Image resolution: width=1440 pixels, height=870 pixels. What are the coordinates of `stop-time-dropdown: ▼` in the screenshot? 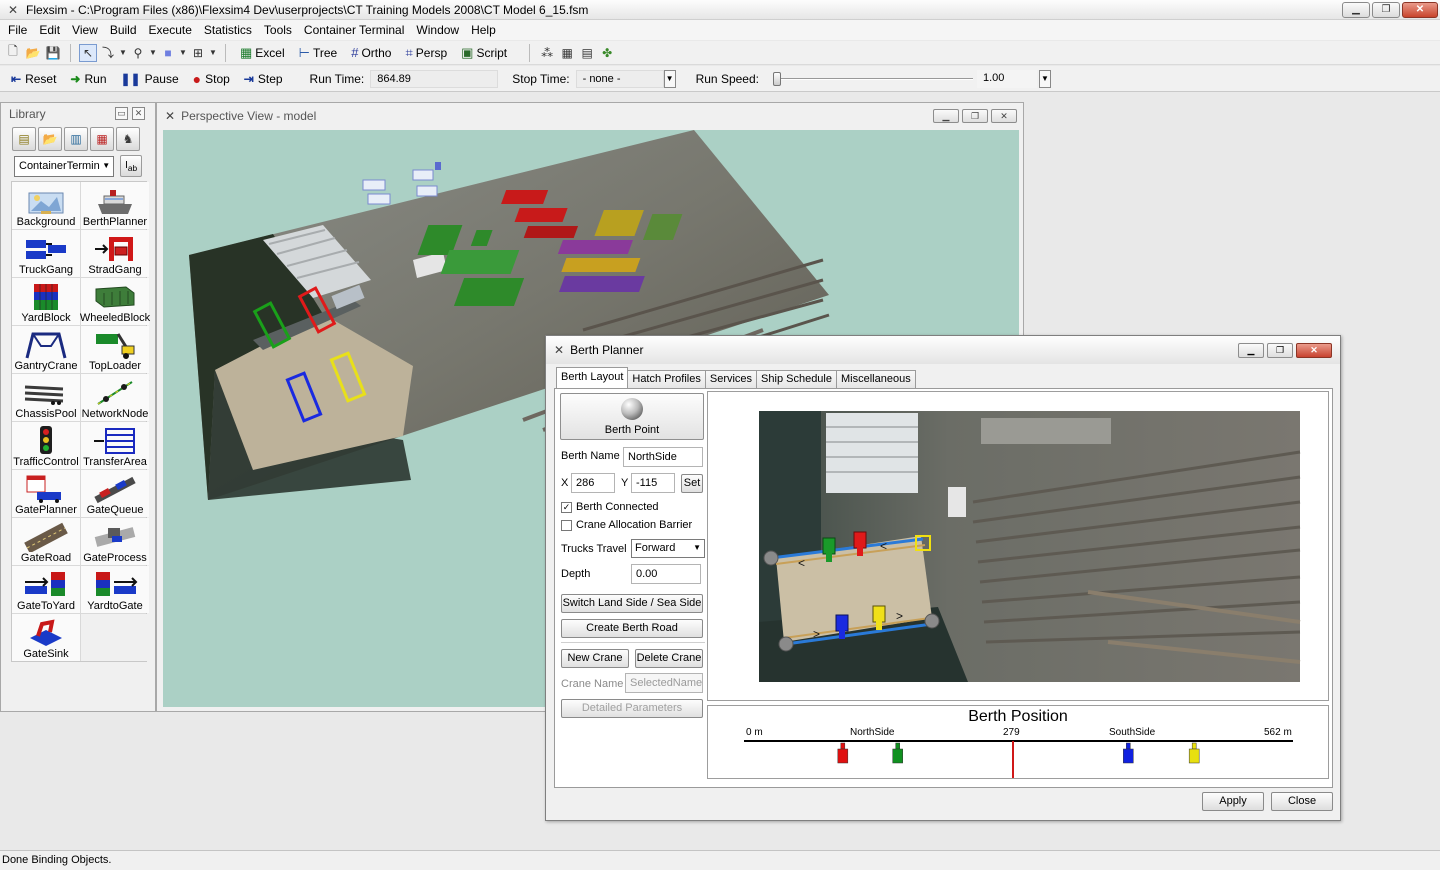 It's located at (669, 78).